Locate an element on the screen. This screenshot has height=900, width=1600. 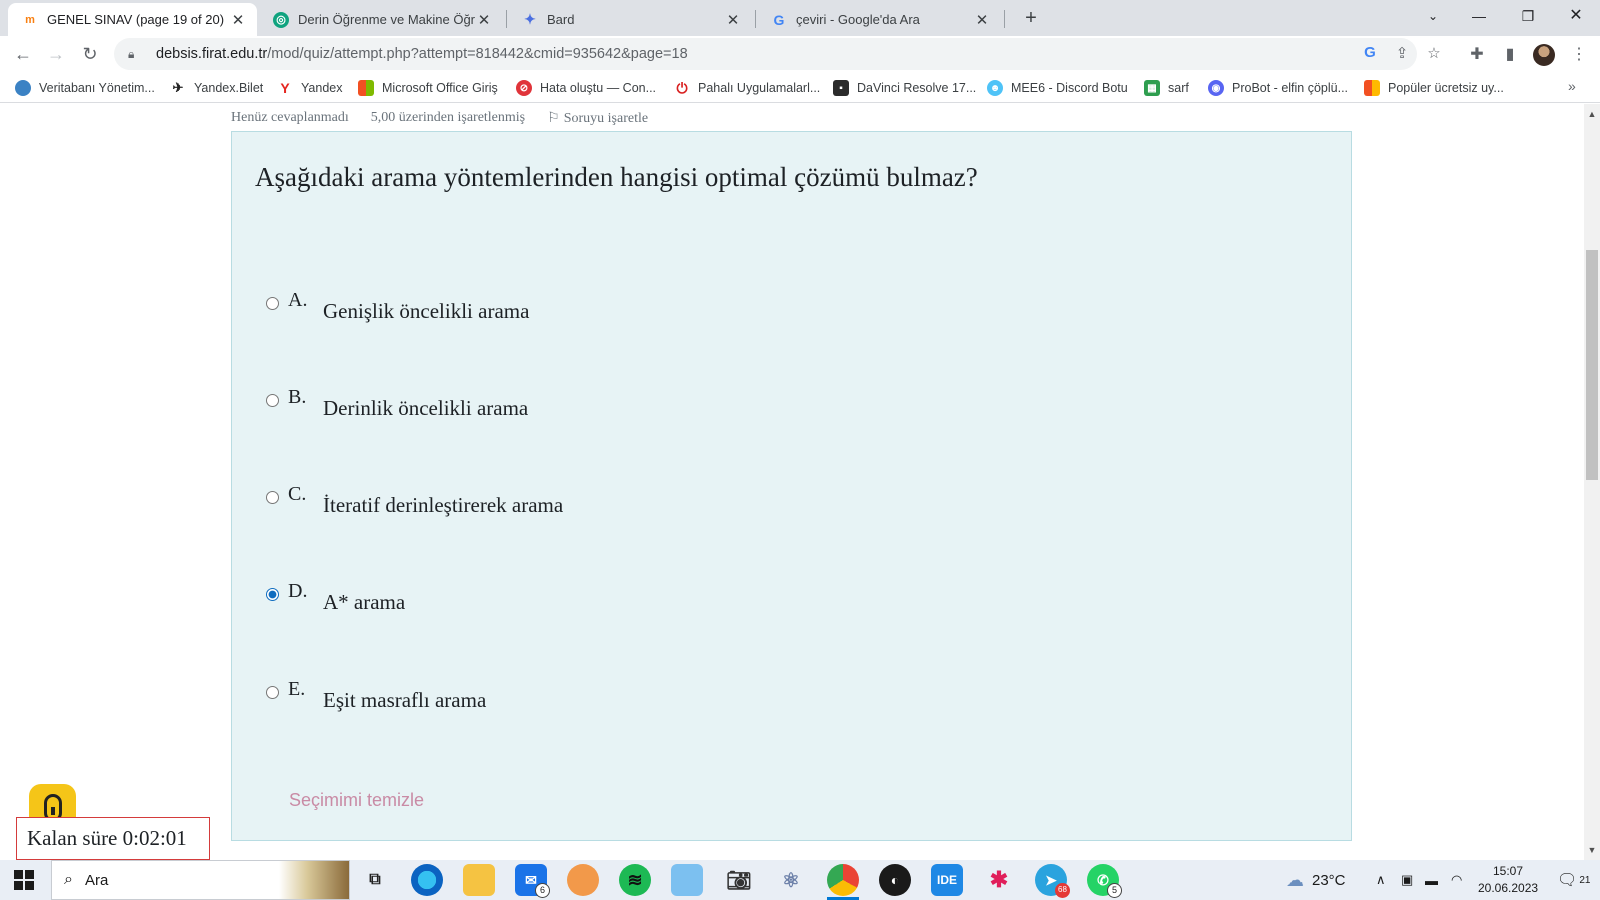
forward-icon: → is located at coordinates (56, 55).